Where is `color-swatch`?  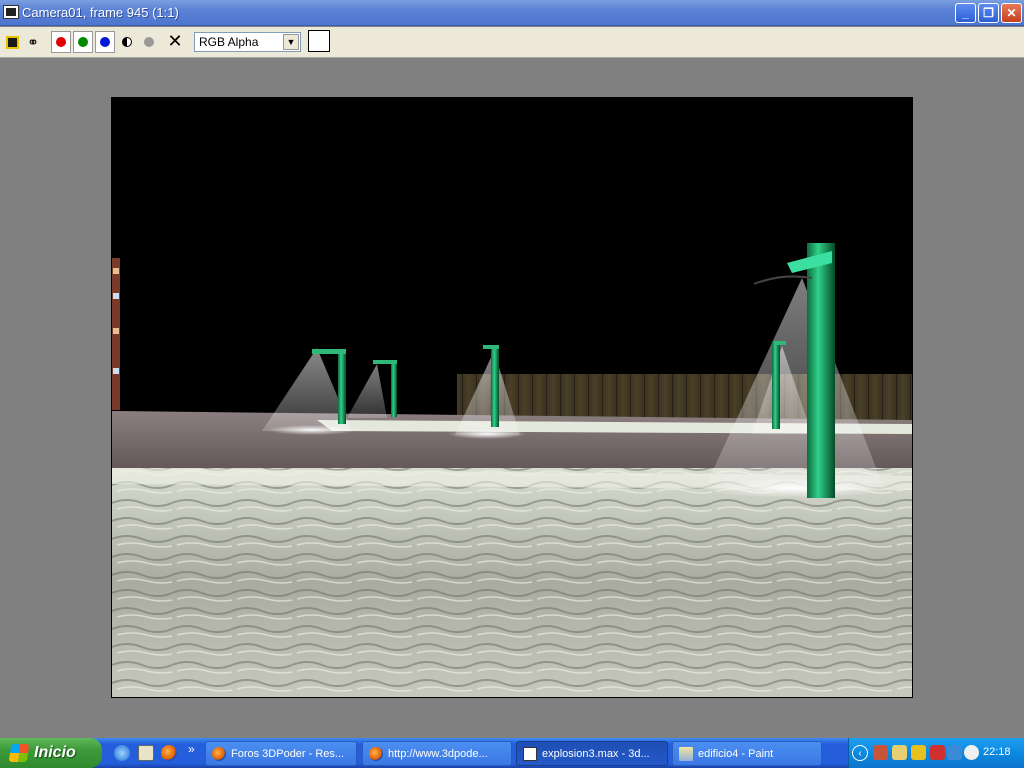
color-swatch is located at coordinates (319, 41).